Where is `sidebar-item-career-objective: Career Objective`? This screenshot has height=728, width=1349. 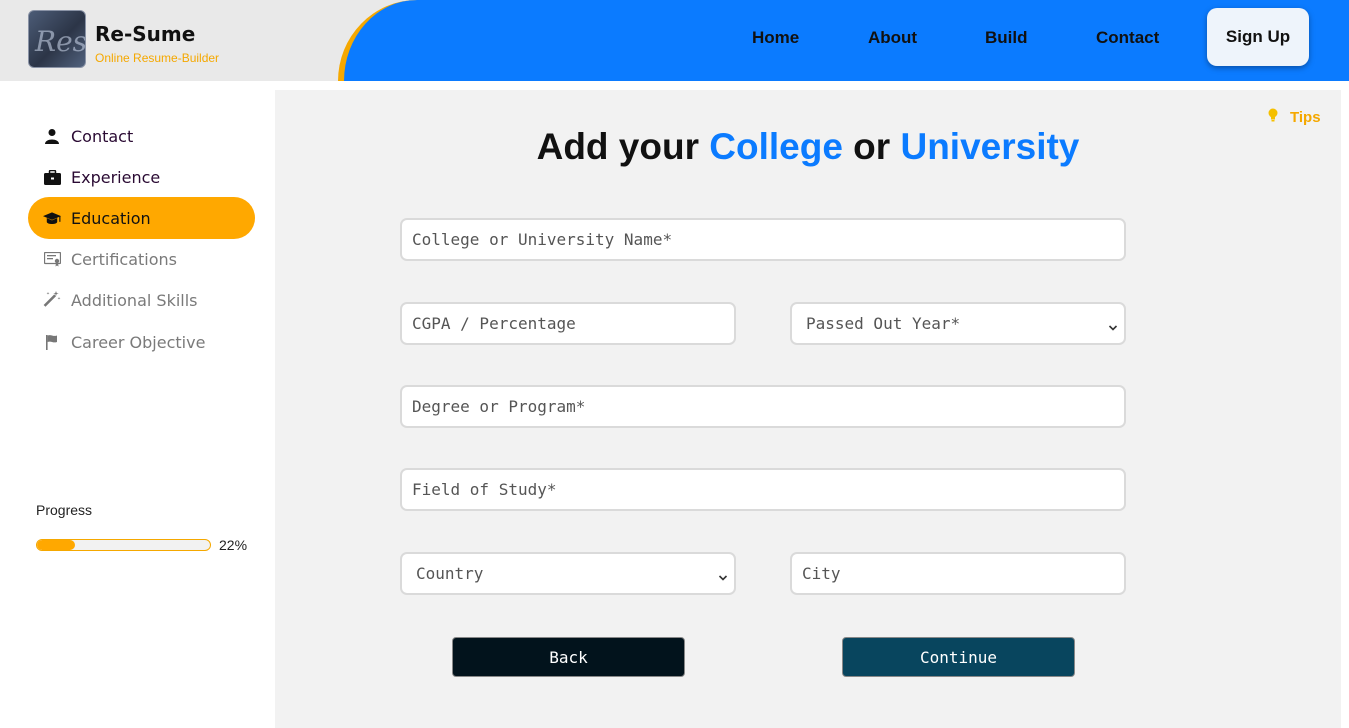
sidebar-item-career-objective: Career Objective is located at coordinates (141, 342).